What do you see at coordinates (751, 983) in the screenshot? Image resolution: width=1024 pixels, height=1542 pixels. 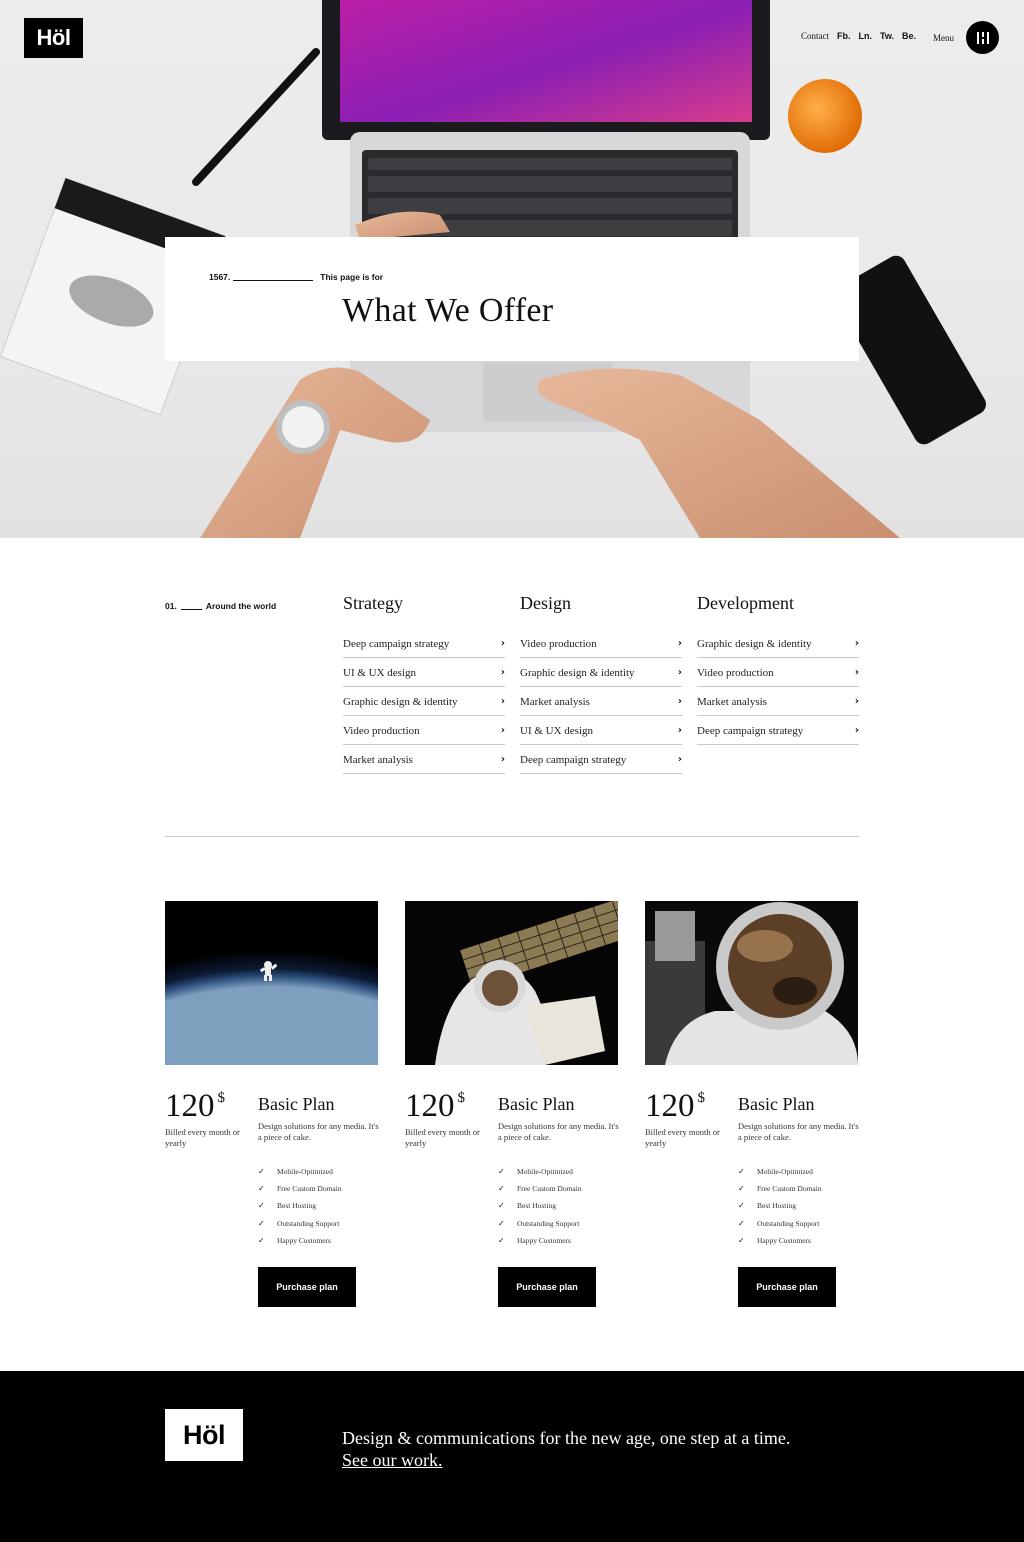 I see `plan-image-astronaut-helmet` at bounding box center [751, 983].